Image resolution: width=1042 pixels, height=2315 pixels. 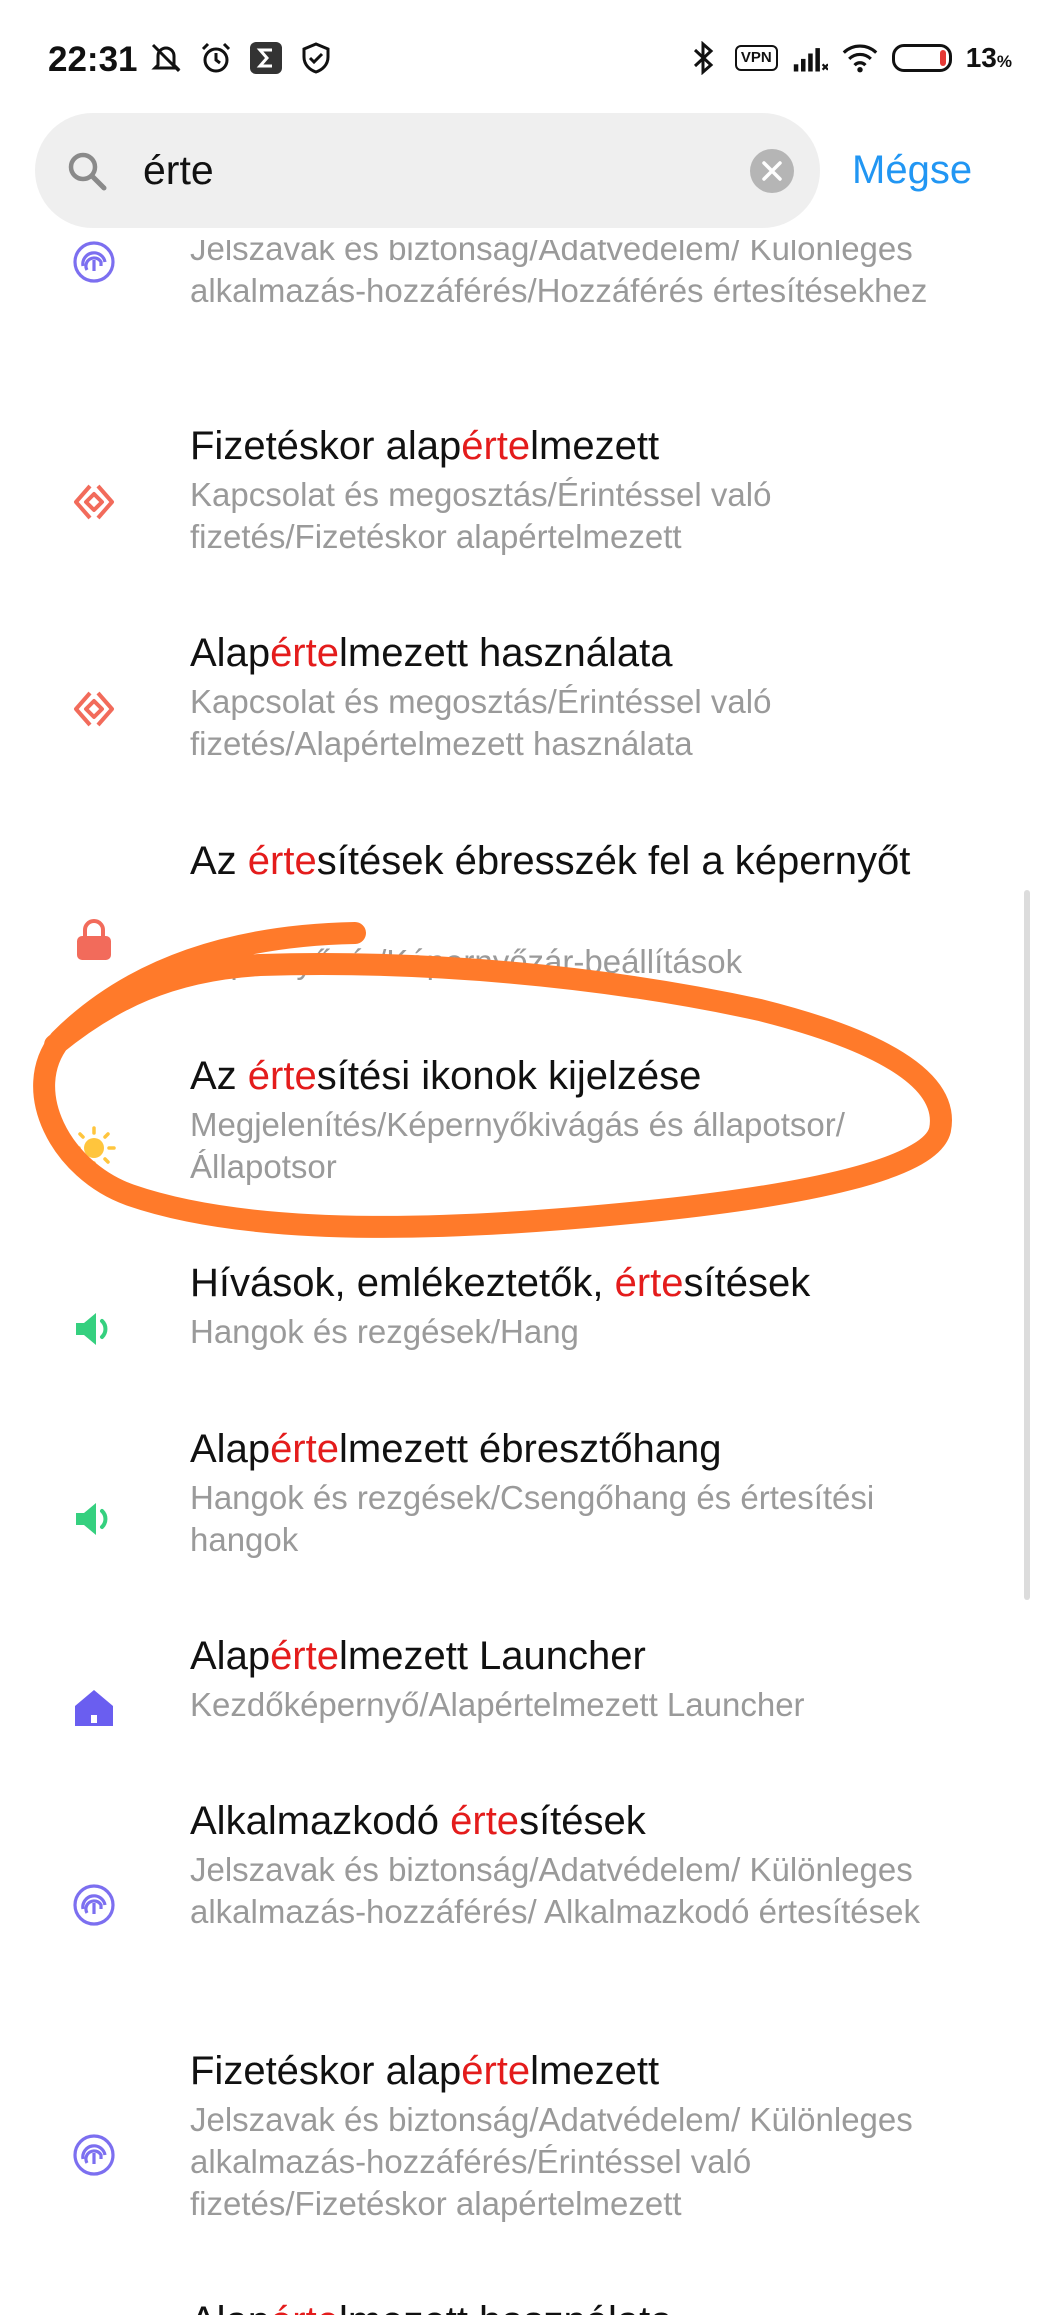 What do you see at coordinates (93, 59) in the screenshot?
I see `status-time: 22:31` at bounding box center [93, 59].